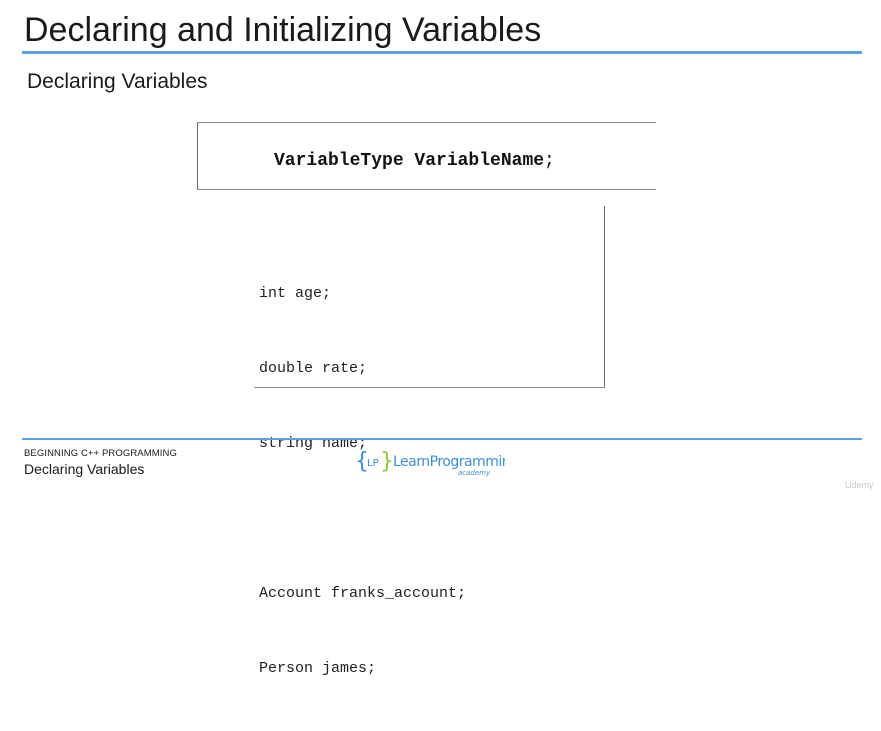  Describe the element at coordinates (442, 52) in the screenshot. I see `title-divider` at that location.